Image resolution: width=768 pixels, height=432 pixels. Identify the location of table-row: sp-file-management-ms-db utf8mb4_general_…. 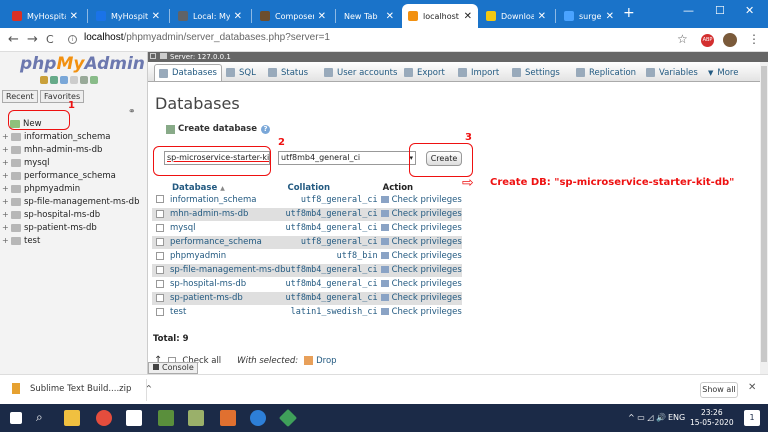
(307, 270).